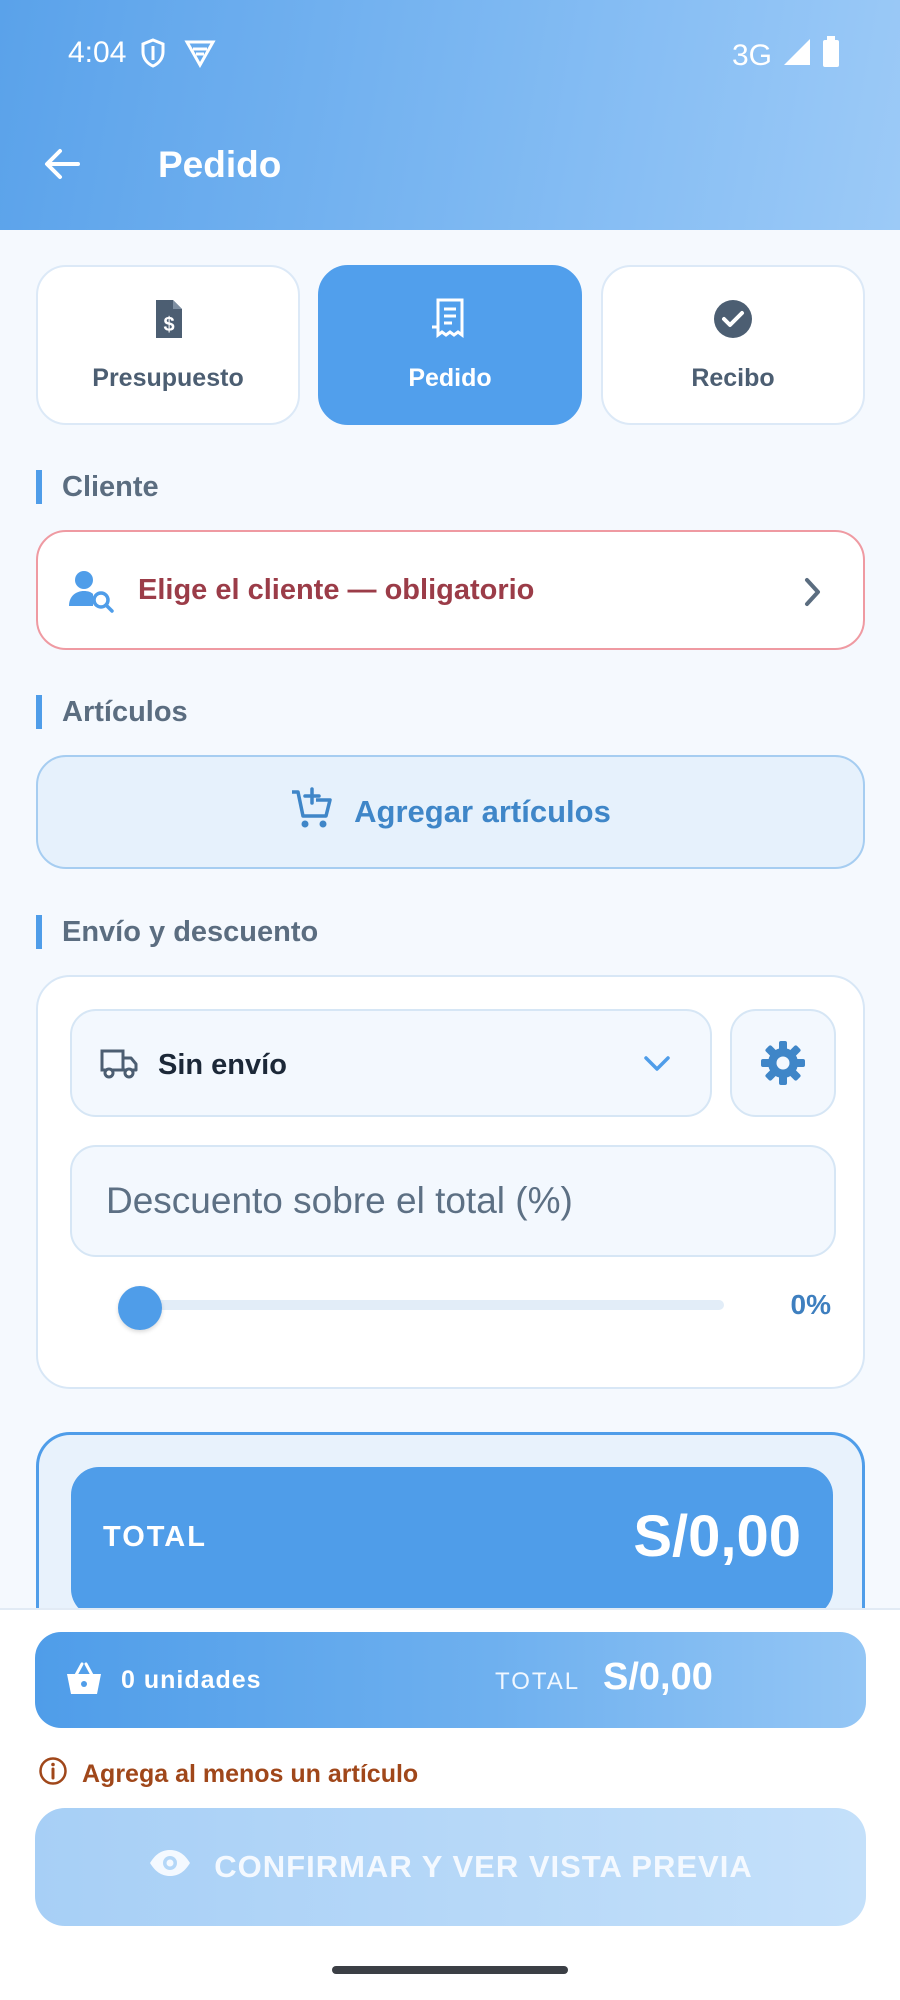  What do you see at coordinates (450, 378) in the screenshot?
I see `tab-label: Pedido` at bounding box center [450, 378].